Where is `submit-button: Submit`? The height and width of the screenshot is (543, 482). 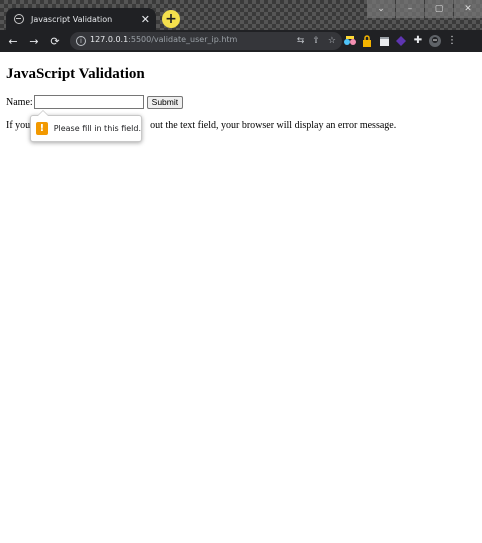
submit-button: Submit is located at coordinates (165, 102).